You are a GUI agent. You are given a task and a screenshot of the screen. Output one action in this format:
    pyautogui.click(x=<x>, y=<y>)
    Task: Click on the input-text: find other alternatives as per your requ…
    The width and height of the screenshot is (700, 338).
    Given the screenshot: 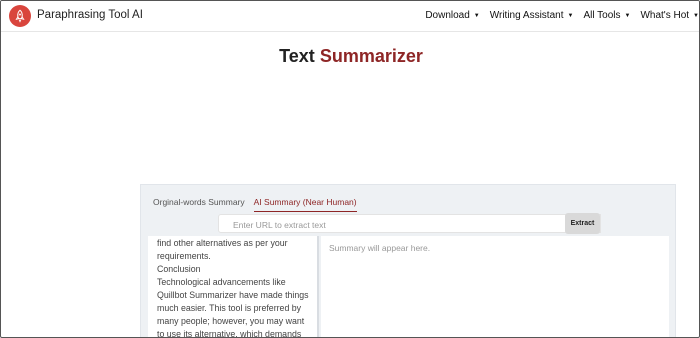 What is the action you would take?
    pyautogui.click(x=232, y=287)
    